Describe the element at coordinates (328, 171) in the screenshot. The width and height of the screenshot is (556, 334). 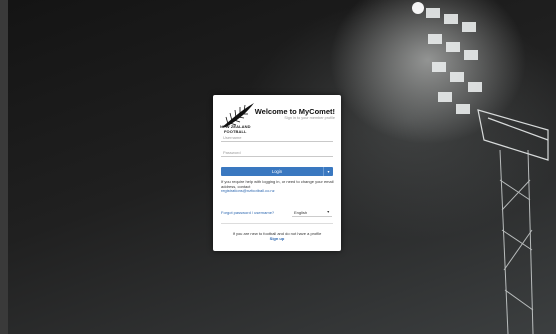
I see `caret-down-icon: ▾` at that location.